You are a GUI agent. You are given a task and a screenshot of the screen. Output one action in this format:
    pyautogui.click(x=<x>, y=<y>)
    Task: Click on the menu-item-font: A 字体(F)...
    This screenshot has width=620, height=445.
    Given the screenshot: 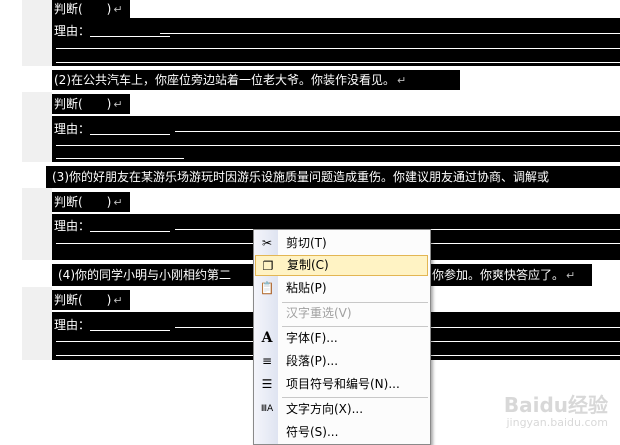 What is the action you would take?
    pyautogui.click(x=341, y=338)
    